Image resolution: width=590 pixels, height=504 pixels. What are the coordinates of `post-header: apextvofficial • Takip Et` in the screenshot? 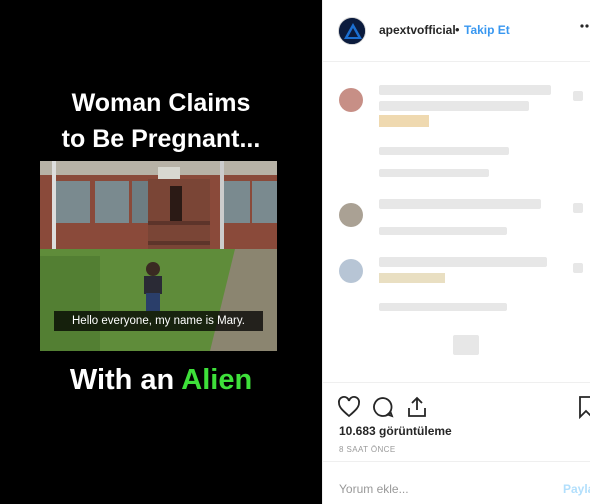 It's located at (456, 31).